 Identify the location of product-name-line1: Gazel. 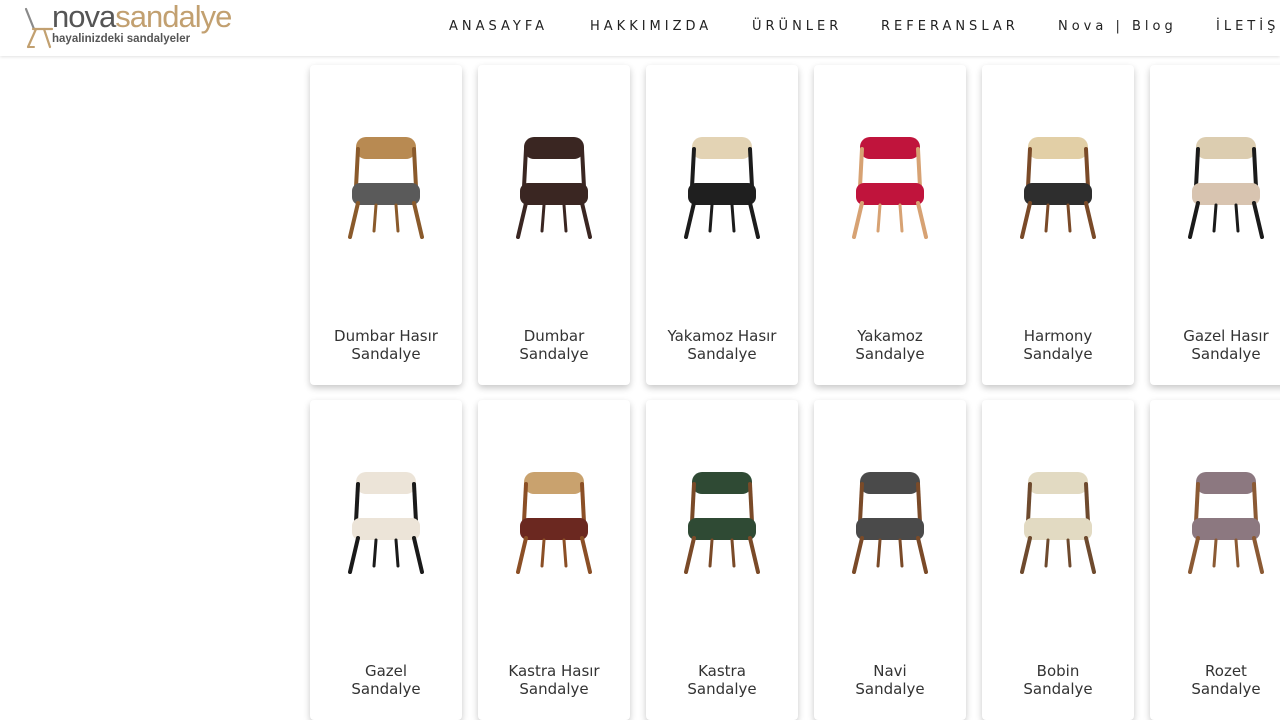
(386, 671).